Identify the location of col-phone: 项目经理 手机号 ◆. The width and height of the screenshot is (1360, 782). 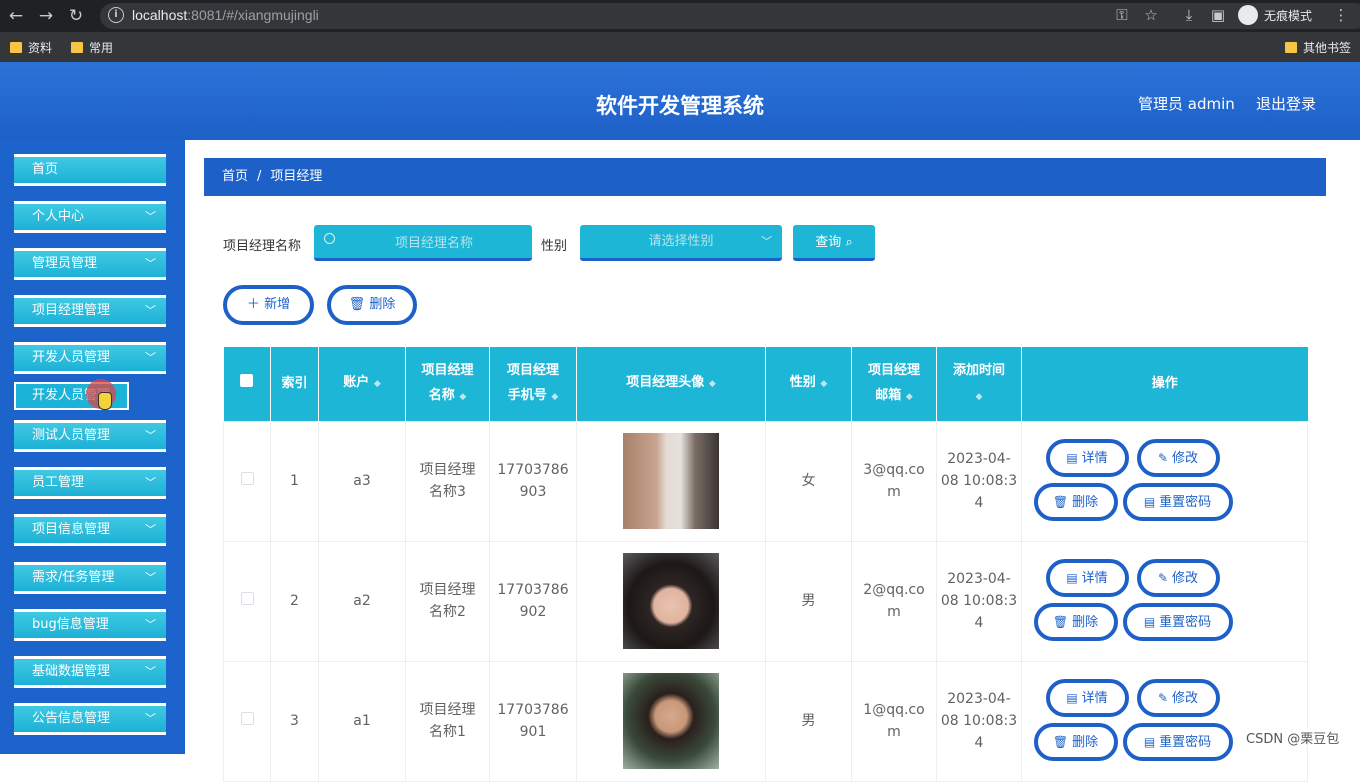
(533, 384).